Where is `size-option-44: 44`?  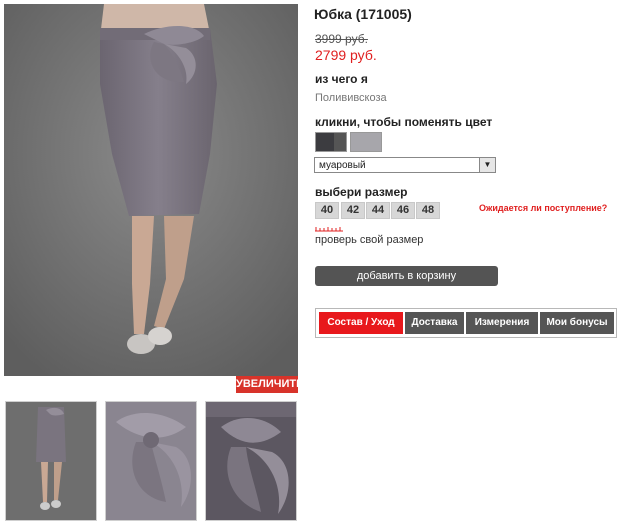 size-option-44: 44 is located at coordinates (378, 210).